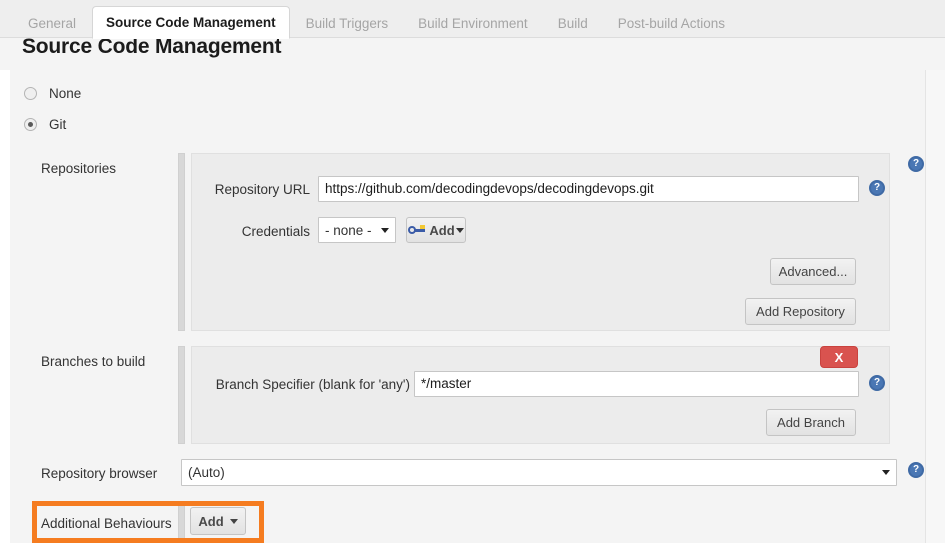 The height and width of the screenshot is (543, 945). Describe the element at coordinates (886, 472) in the screenshot. I see `repository-browser-chevron-down-icon` at that location.